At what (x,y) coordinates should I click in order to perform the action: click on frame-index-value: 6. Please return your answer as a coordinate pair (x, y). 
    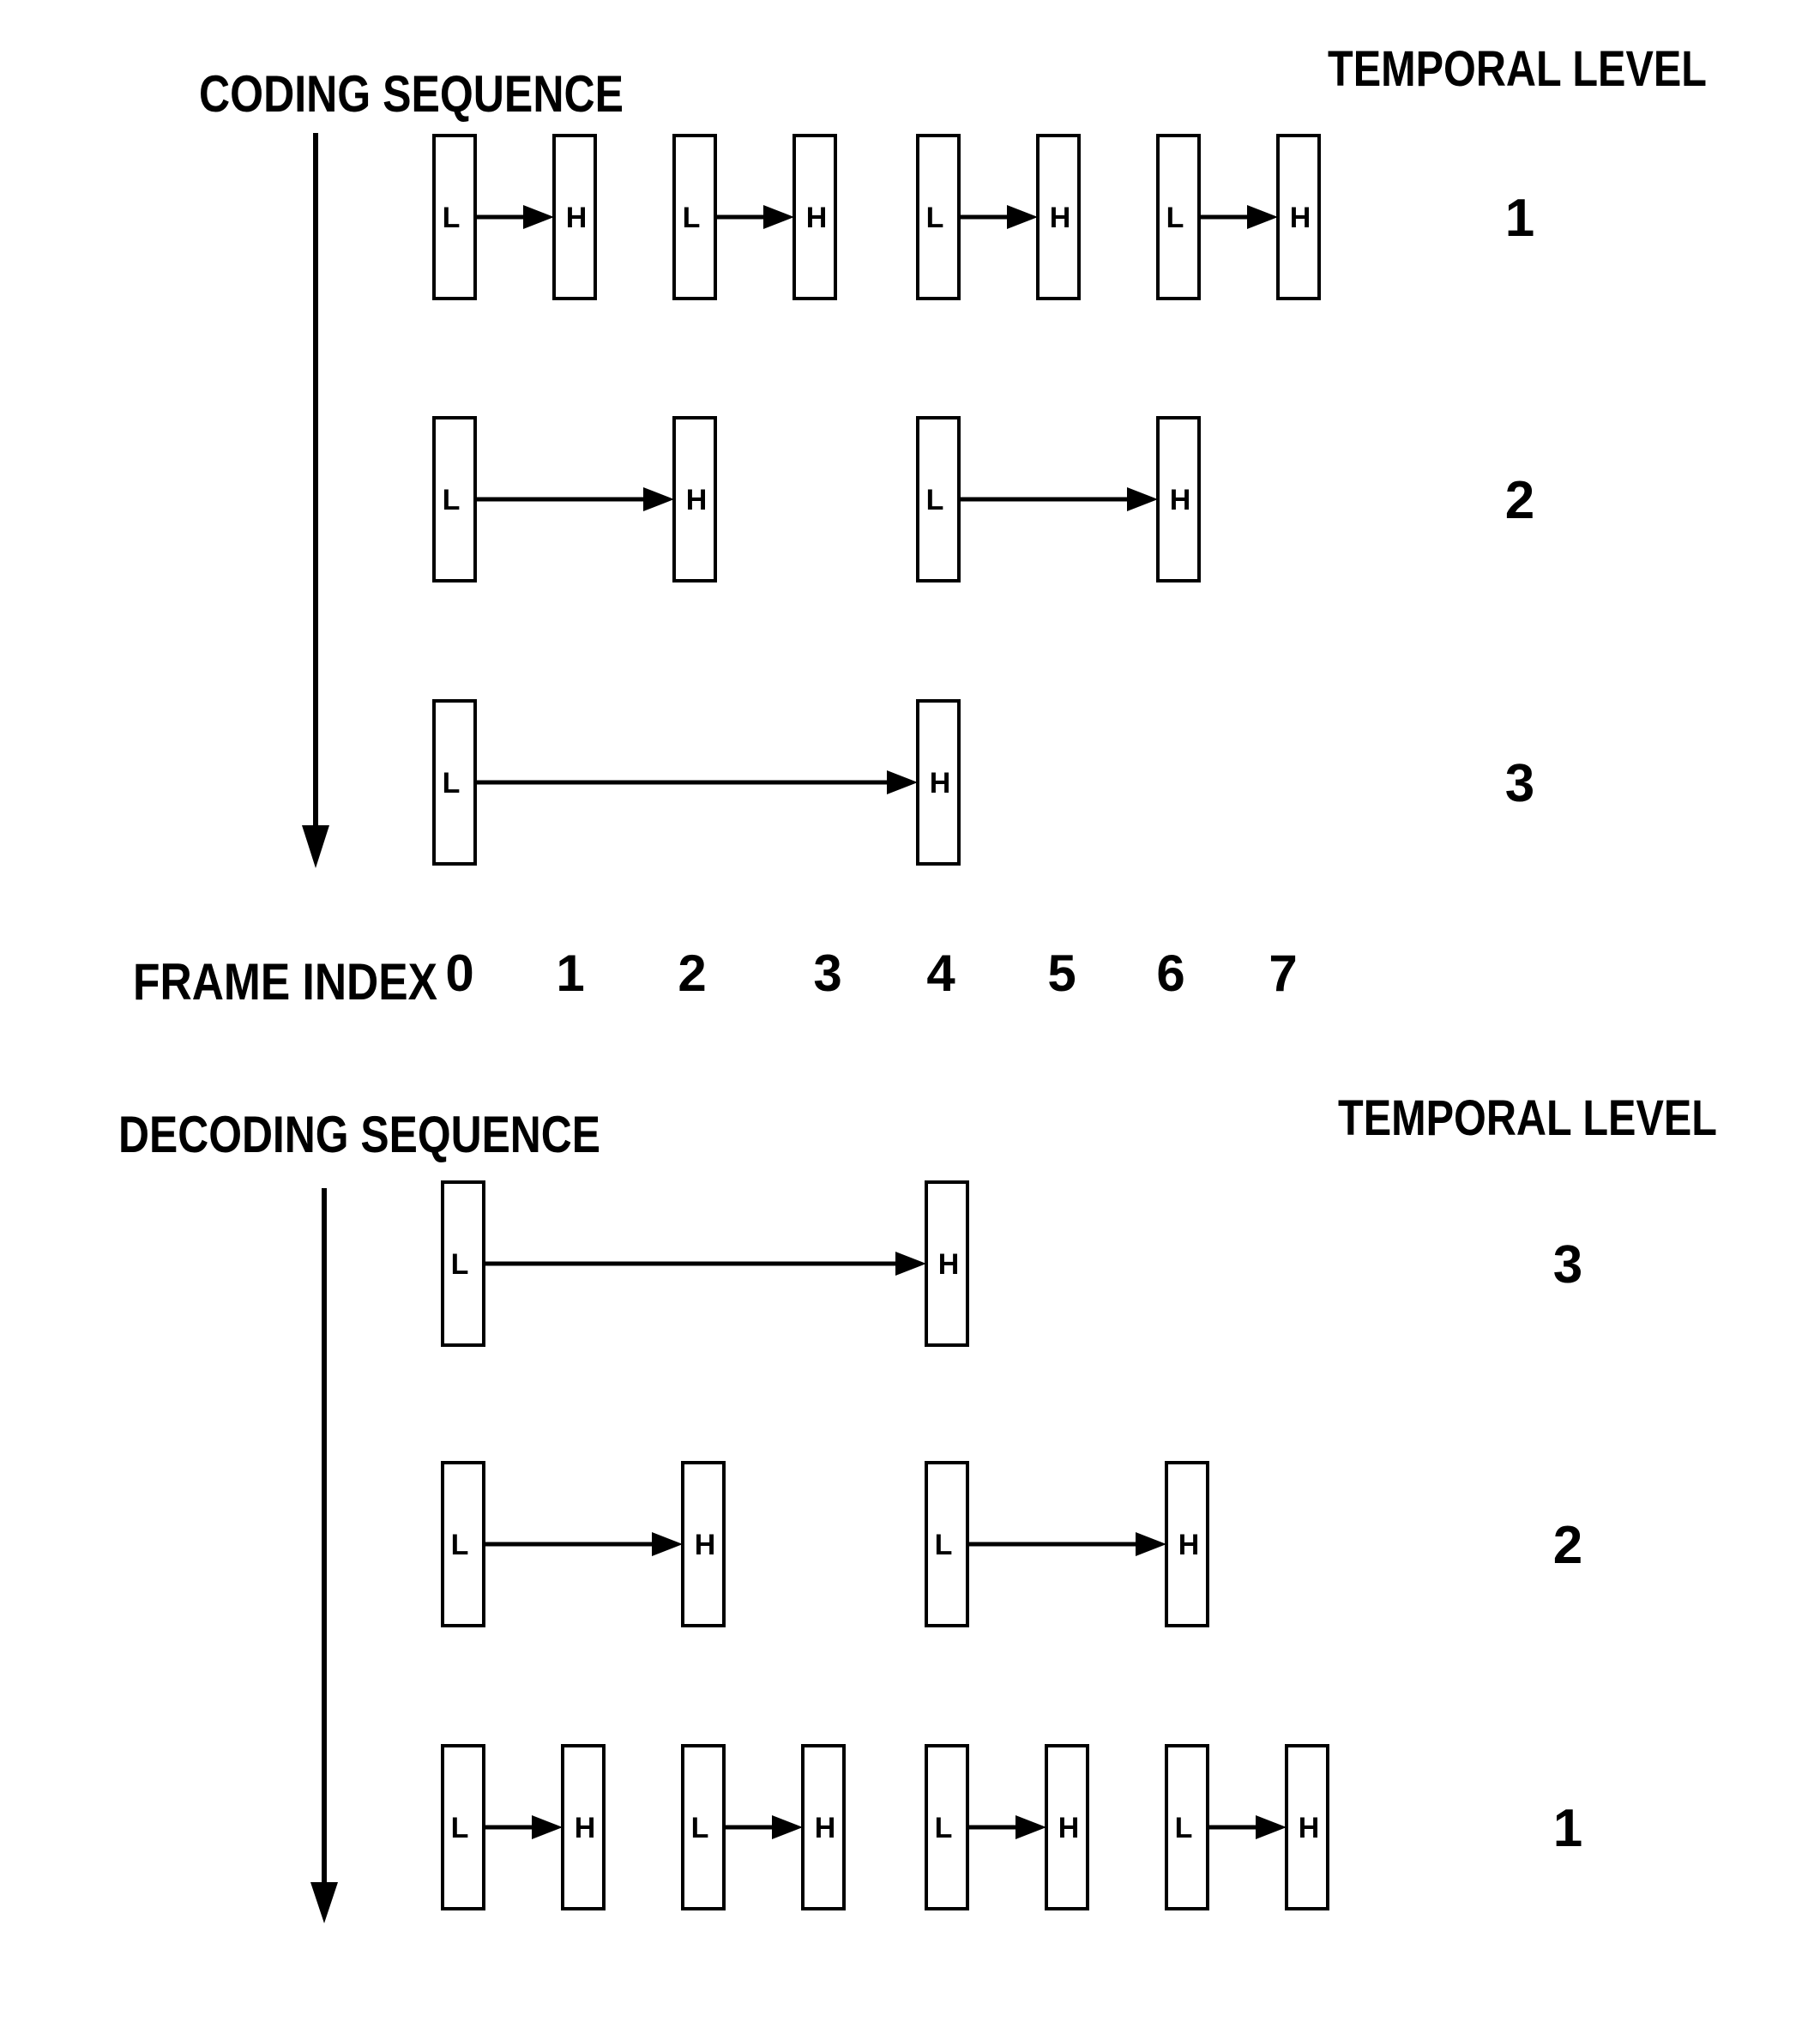
    Looking at the image, I should click on (1170, 974).